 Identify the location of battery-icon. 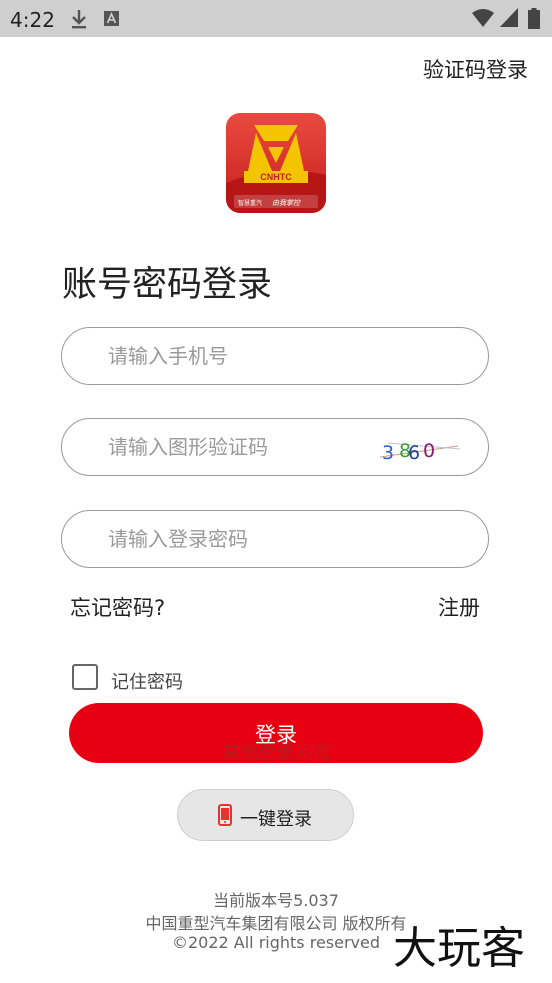
(534, 18).